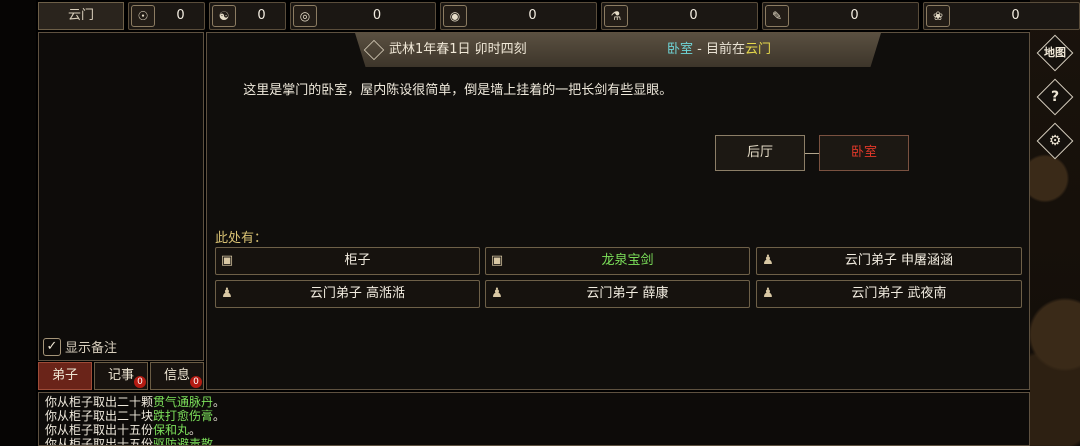 This screenshot has width=1080, height=446. I want to click on tab-events: 记事 0, so click(121, 376).